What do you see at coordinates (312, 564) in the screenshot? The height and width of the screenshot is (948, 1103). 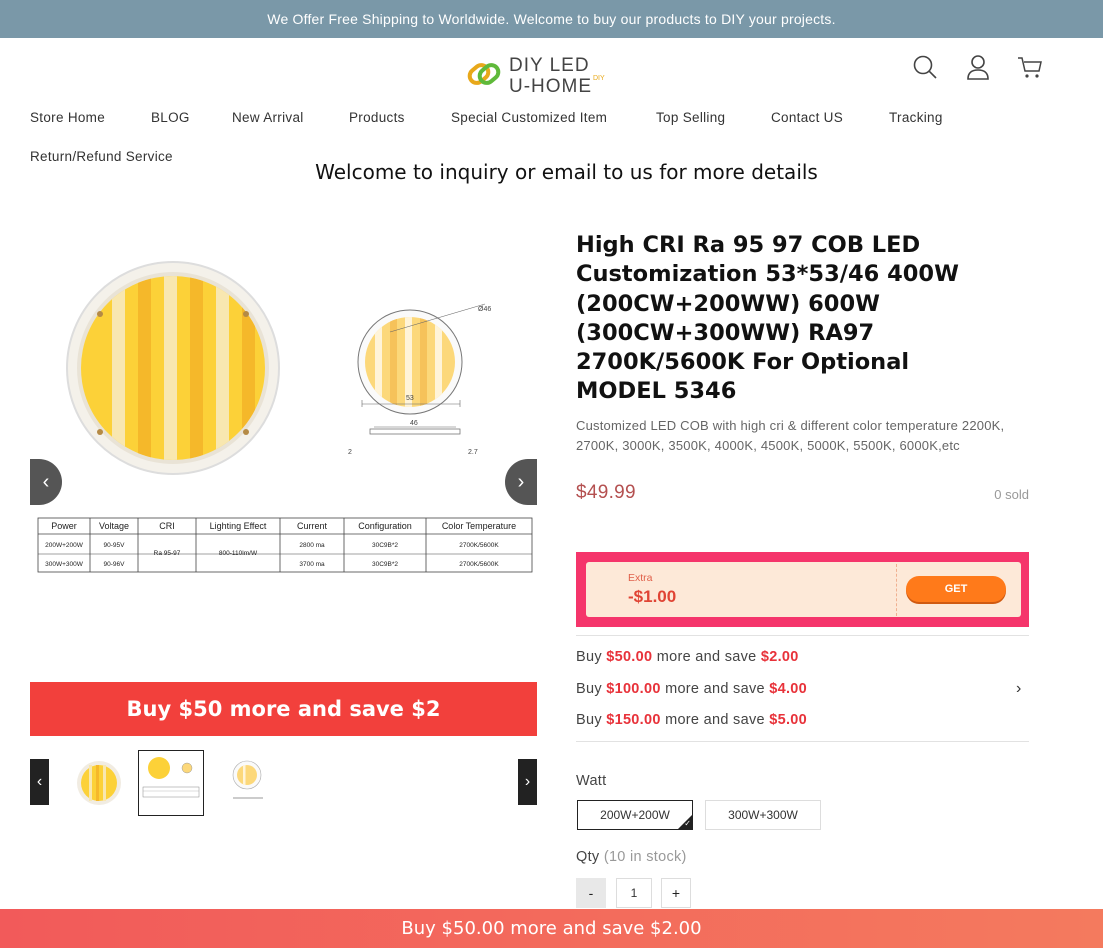 I see `svg-text: 3700 ma` at bounding box center [312, 564].